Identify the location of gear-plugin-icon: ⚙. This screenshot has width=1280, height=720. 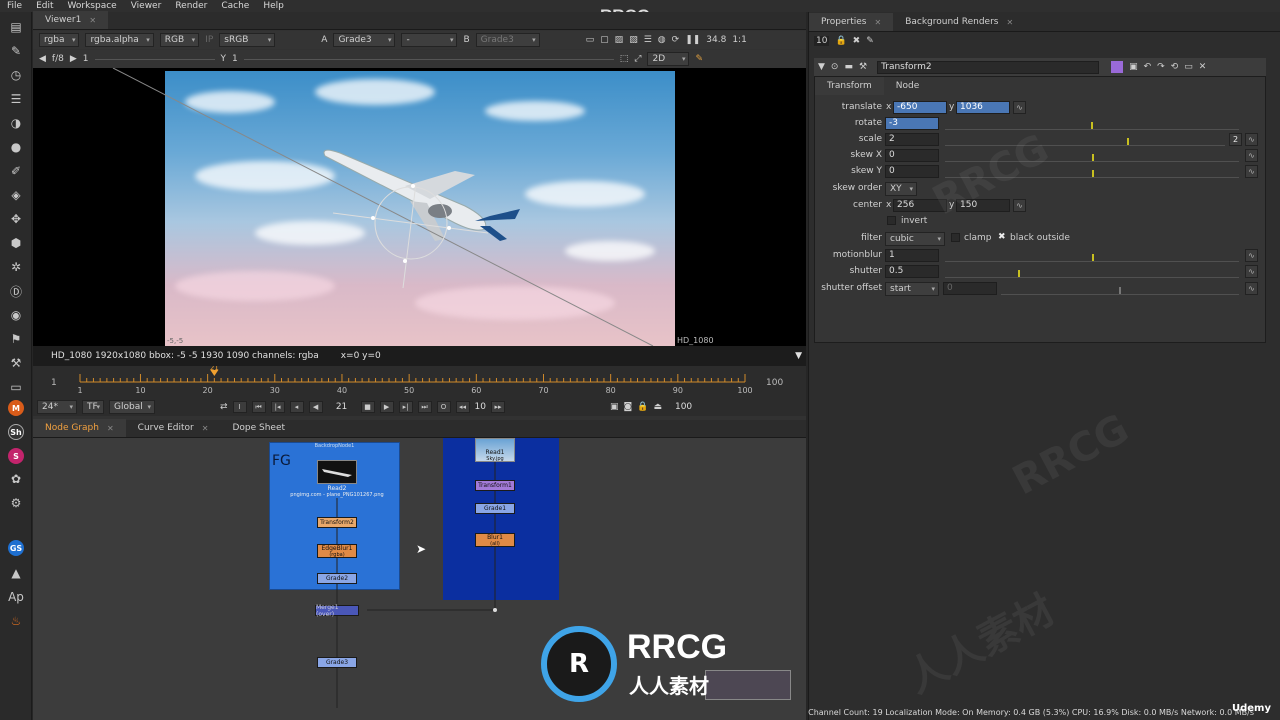
(16, 503).